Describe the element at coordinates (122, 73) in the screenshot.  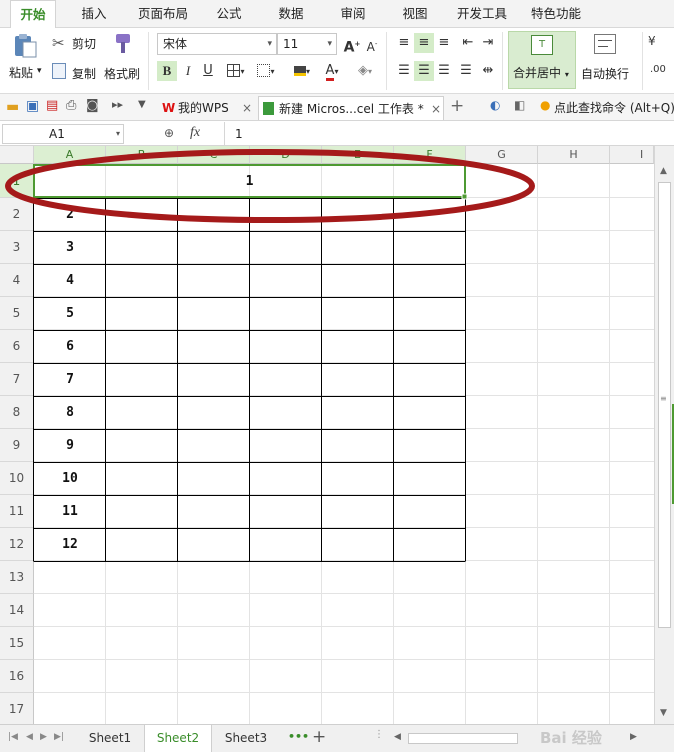
I see `format-painter-button: 格式刷` at that location.